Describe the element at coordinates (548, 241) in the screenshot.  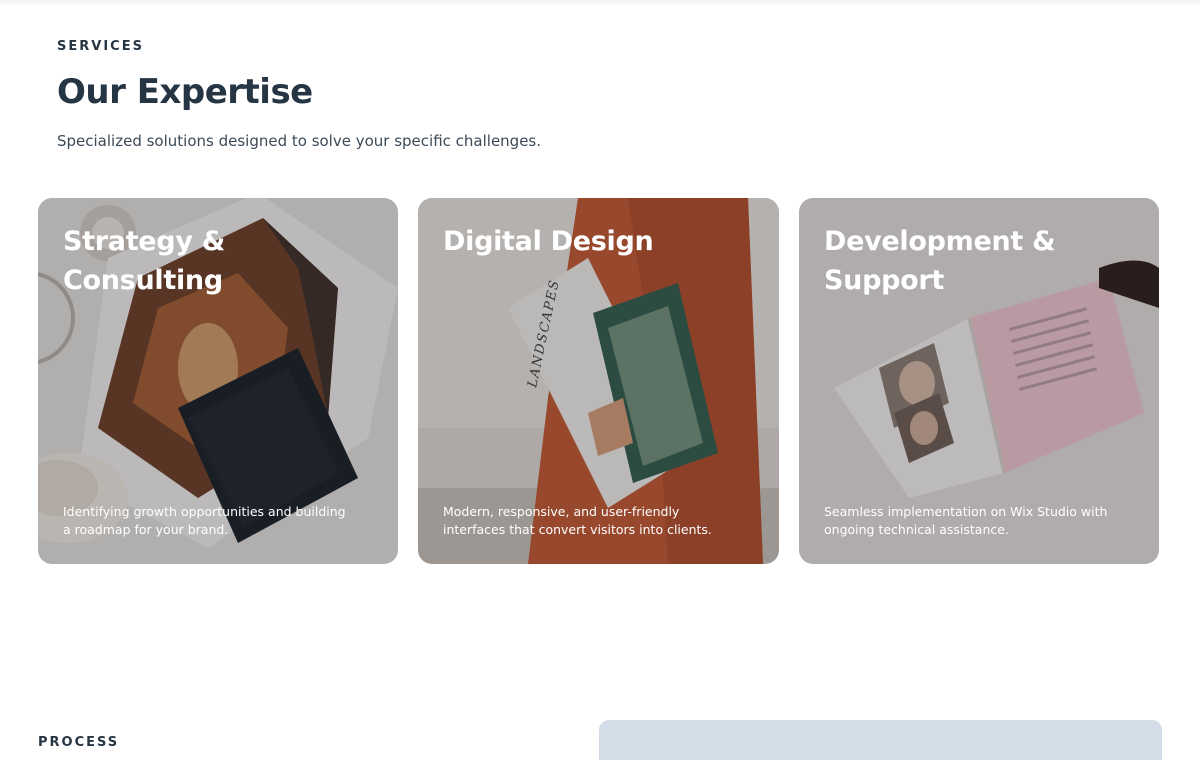
I see `card-title: Digital Design` at that location.